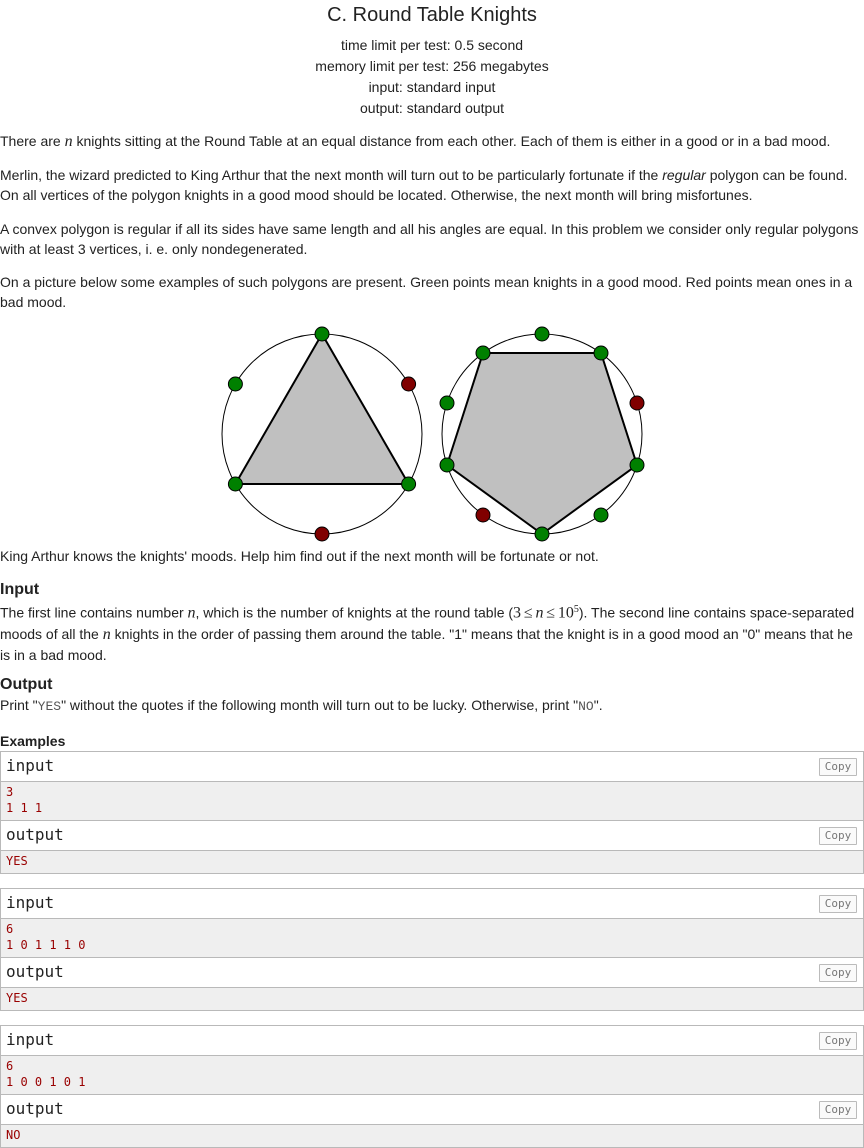 The width and height of the screenshot is (864, 1148). Describe the element at coordinates (684, 175) in the screenshot. I see `emphasis-regular: regular` at that location.